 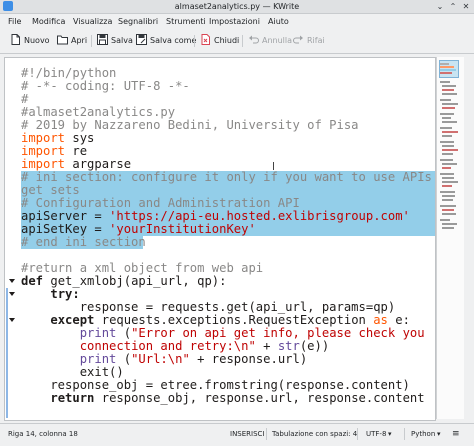 What do you see at coordinates (105, 86) in the screenshot?
I see `code-line: # -*- coding: UTF-8 -*-` at bounding box center [105, 86].